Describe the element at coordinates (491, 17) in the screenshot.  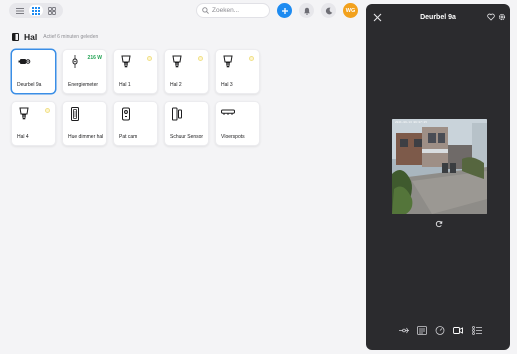
I see `heart-icon` at that location.